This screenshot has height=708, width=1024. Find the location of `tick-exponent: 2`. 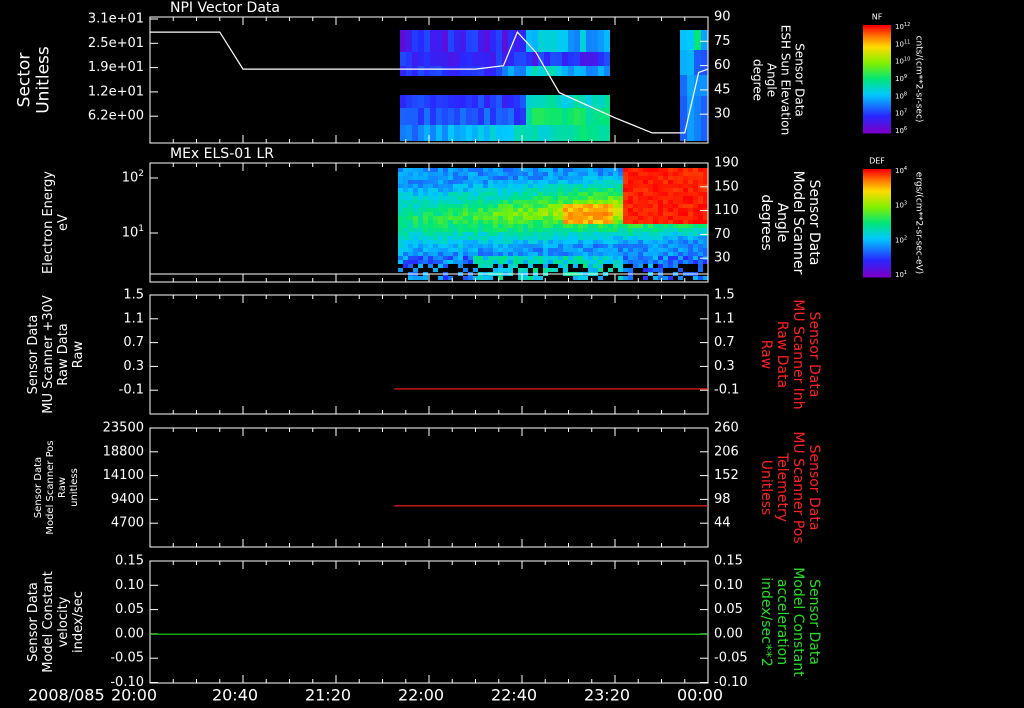

tick-exponent: 2 is located at coordinates (905, 238).